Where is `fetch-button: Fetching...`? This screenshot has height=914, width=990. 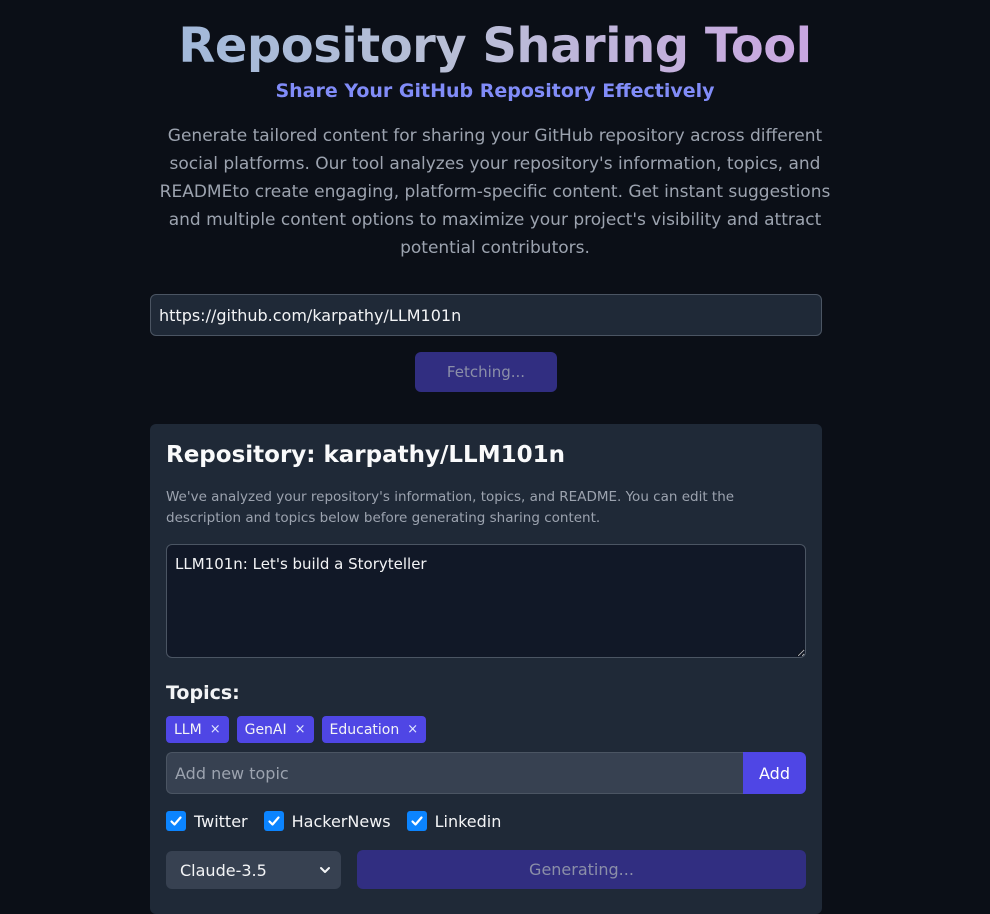
fetch-button: Fetching... is located at coordinates (486, 372).